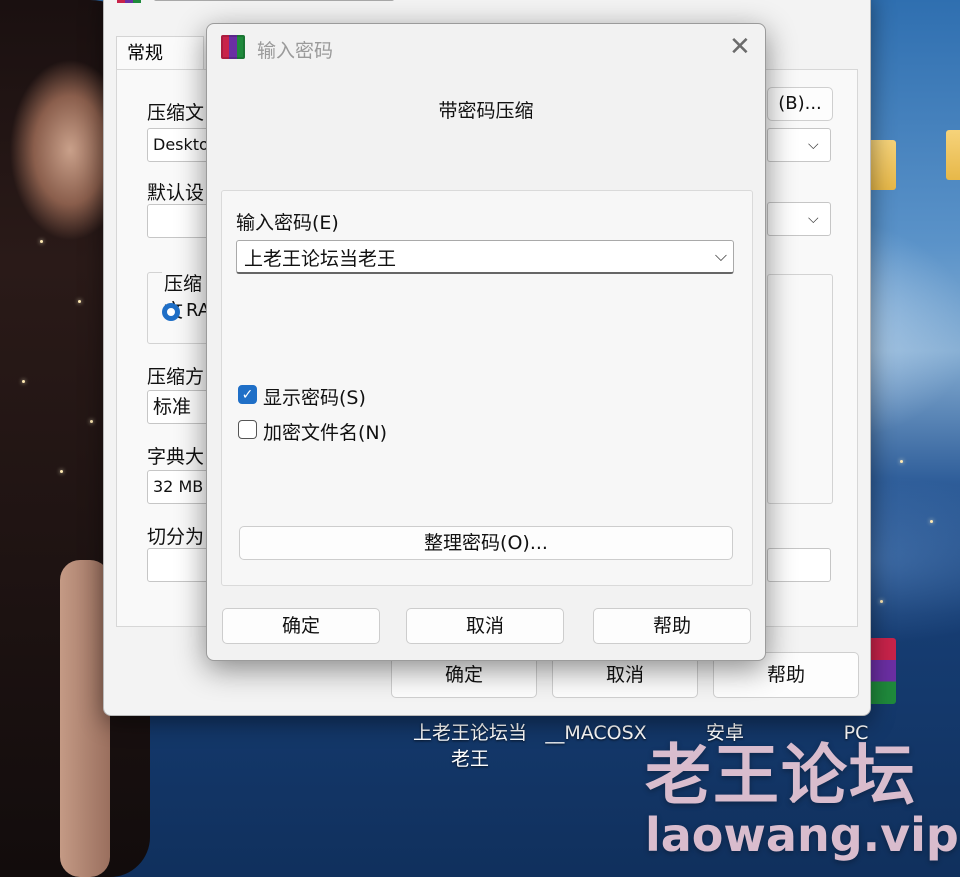 The height and width of the screenshot is (877, 960). Describe the element at coordinates (469, 733) in the screenshot. I see `desktop-folder-label-line: 上老王论坛当` at that location.